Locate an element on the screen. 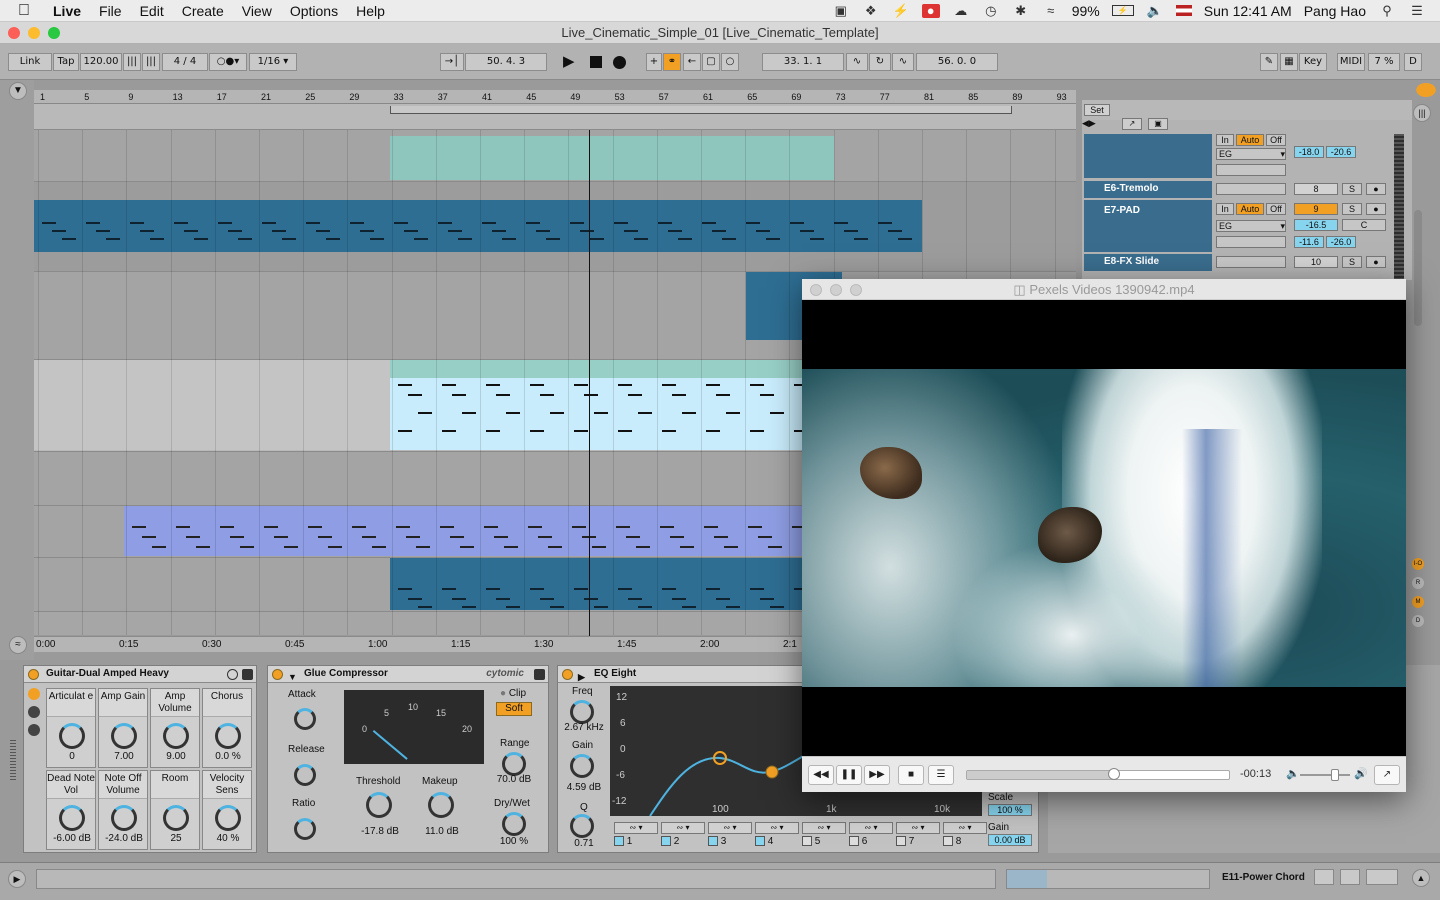 This screenshot has width=1440, height=900. spotlight-icon: ⚲ is located at coordinates (1387, 10).